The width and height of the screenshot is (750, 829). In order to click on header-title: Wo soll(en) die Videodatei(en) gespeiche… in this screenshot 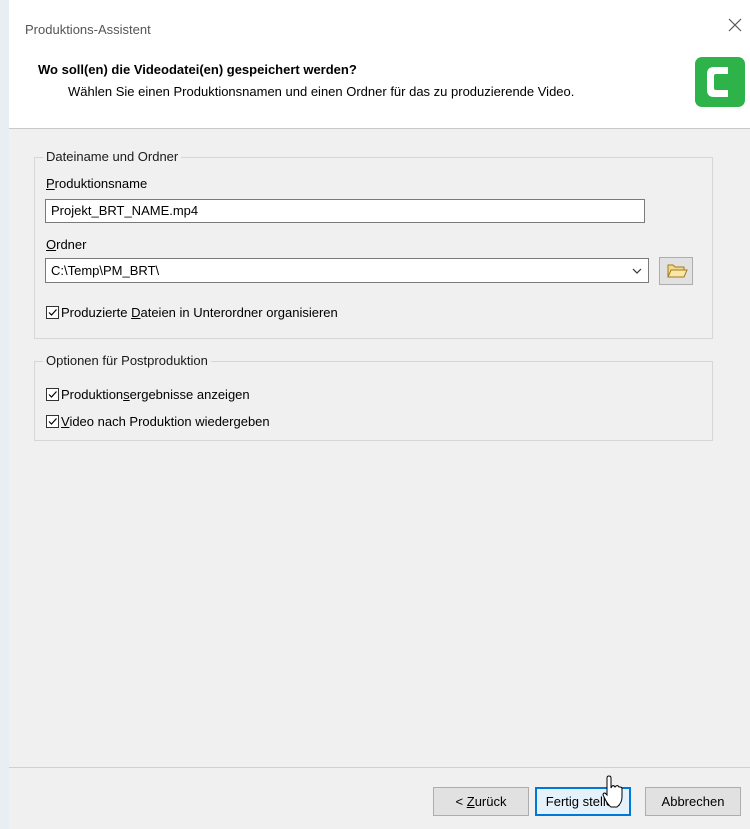, I will do `click(197, 69)`.